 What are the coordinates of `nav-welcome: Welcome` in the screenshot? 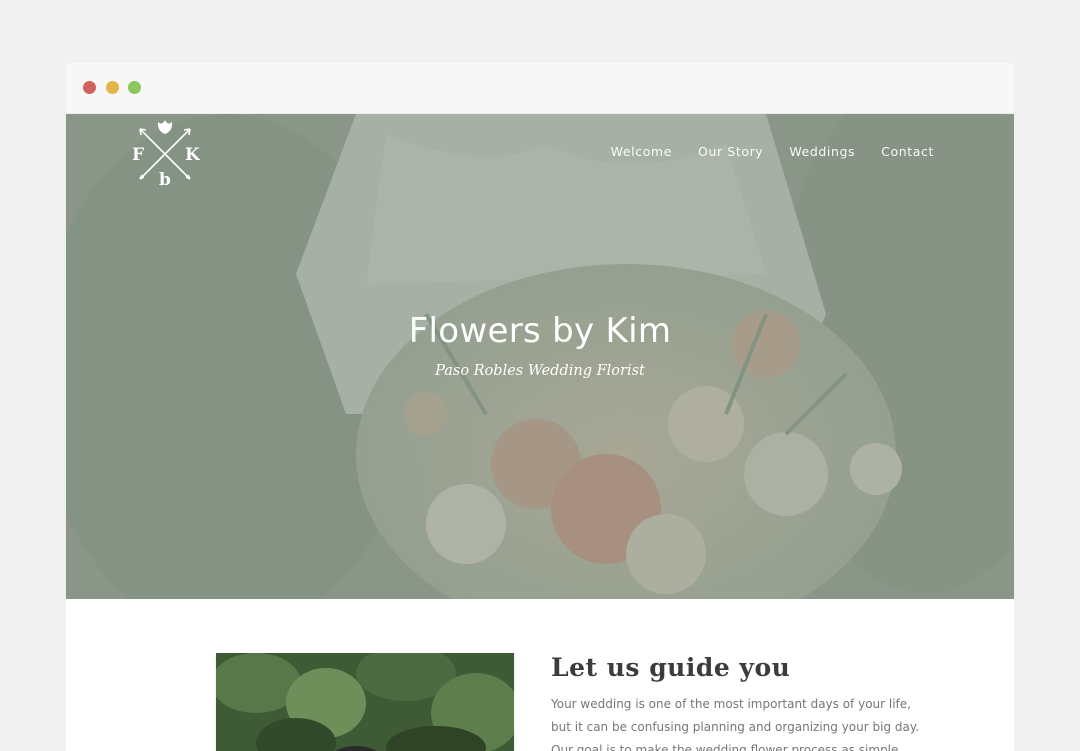 It's located at (641, 151).